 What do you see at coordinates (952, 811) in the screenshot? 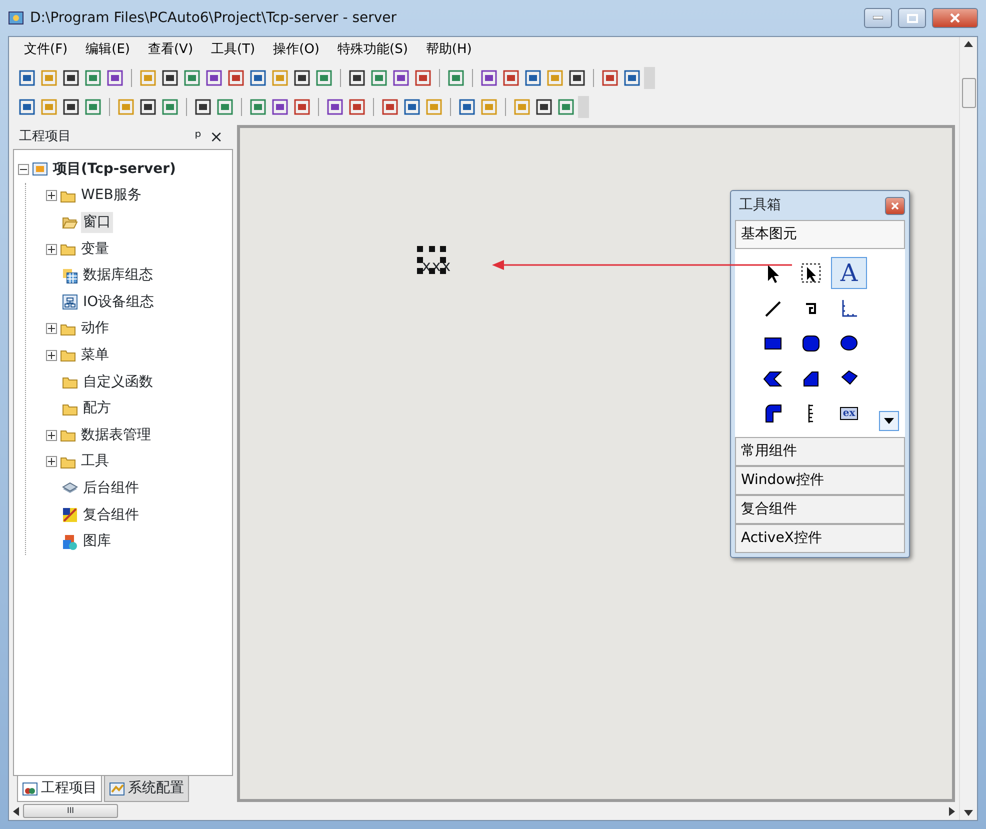
I see `scroll-right-arrow-icon` at bounding box center [952, 811].